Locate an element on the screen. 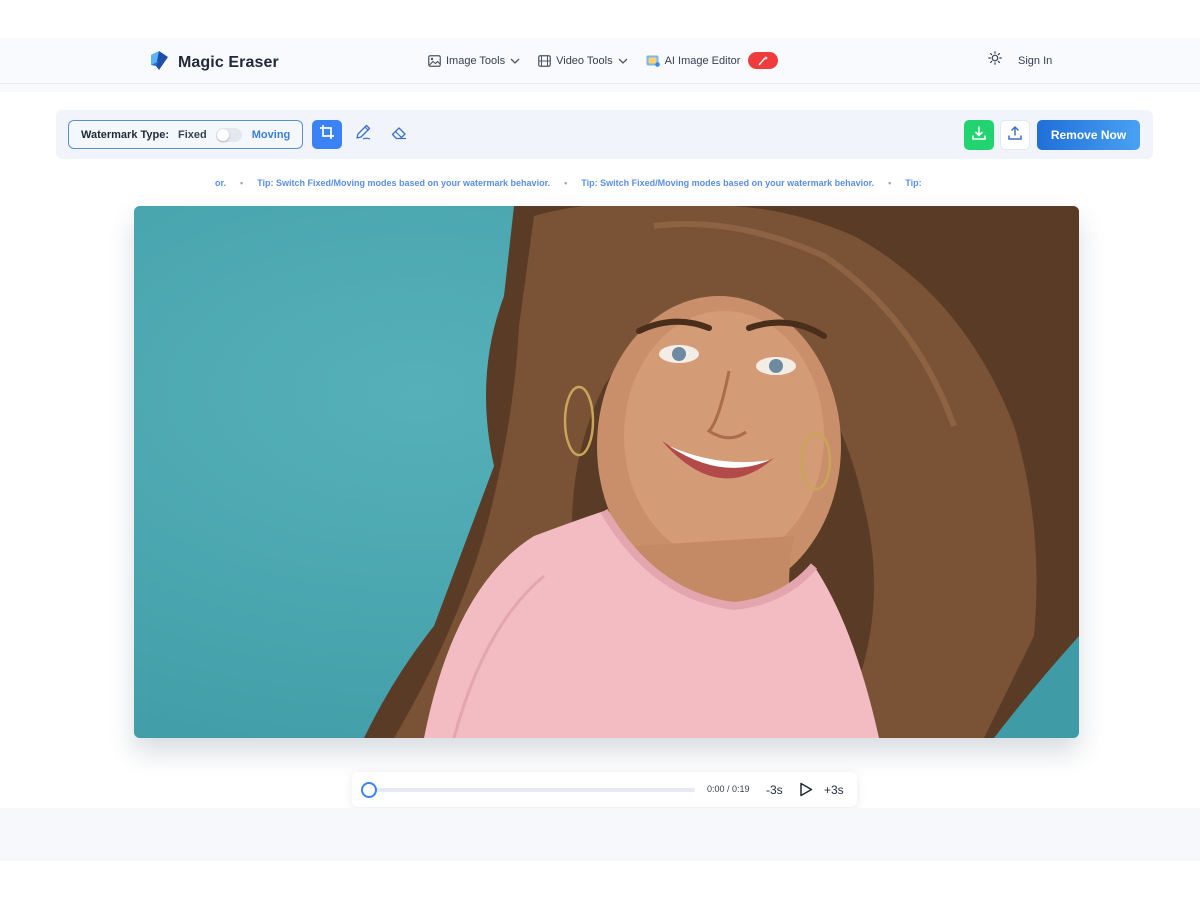  skip-back-button: -3s is located at coordinates (774, 790).